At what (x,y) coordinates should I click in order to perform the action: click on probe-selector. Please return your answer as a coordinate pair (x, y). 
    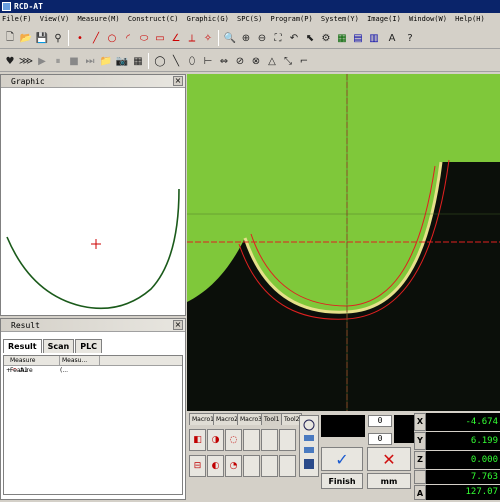
    Looking at the image, I should click on (309, 446).